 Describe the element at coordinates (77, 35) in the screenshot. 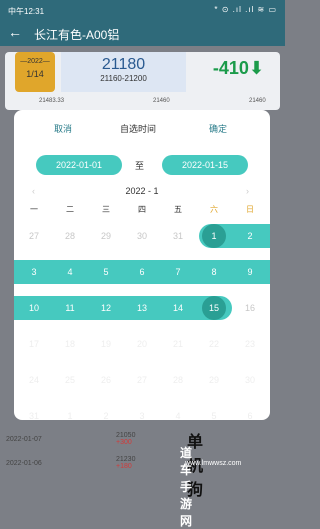

I see `page-title: 长江有色-A00铝` at that location.